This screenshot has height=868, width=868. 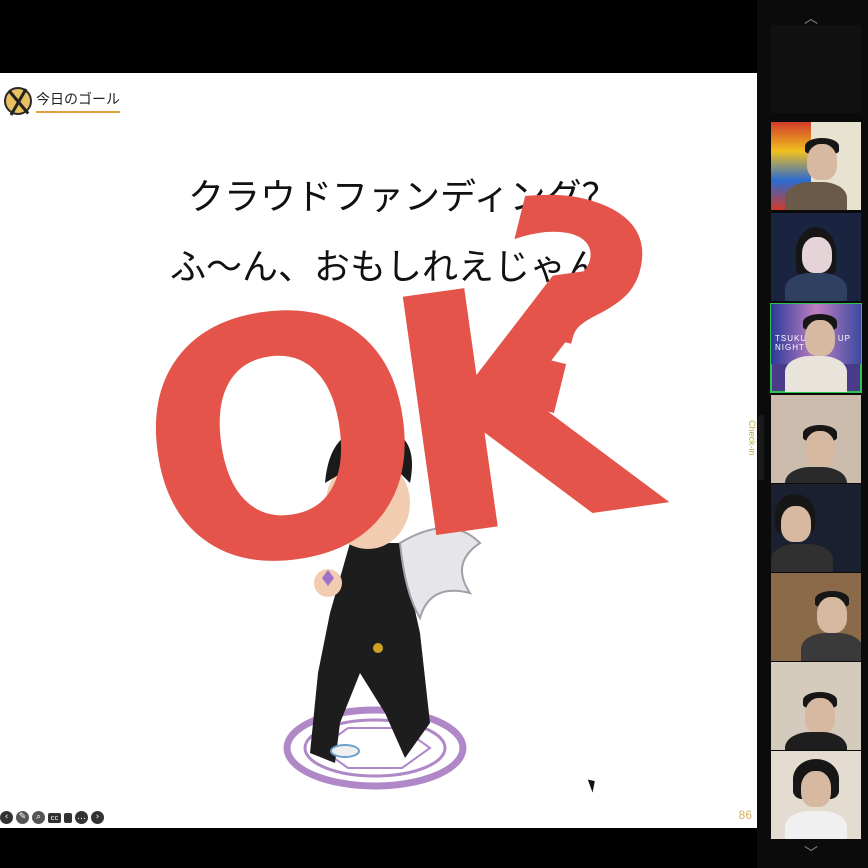 What do you see at coordinates (811, 853) in the screenshot?
I see `scroll-down-icon: ﹀` at bounding box center [811, 853].